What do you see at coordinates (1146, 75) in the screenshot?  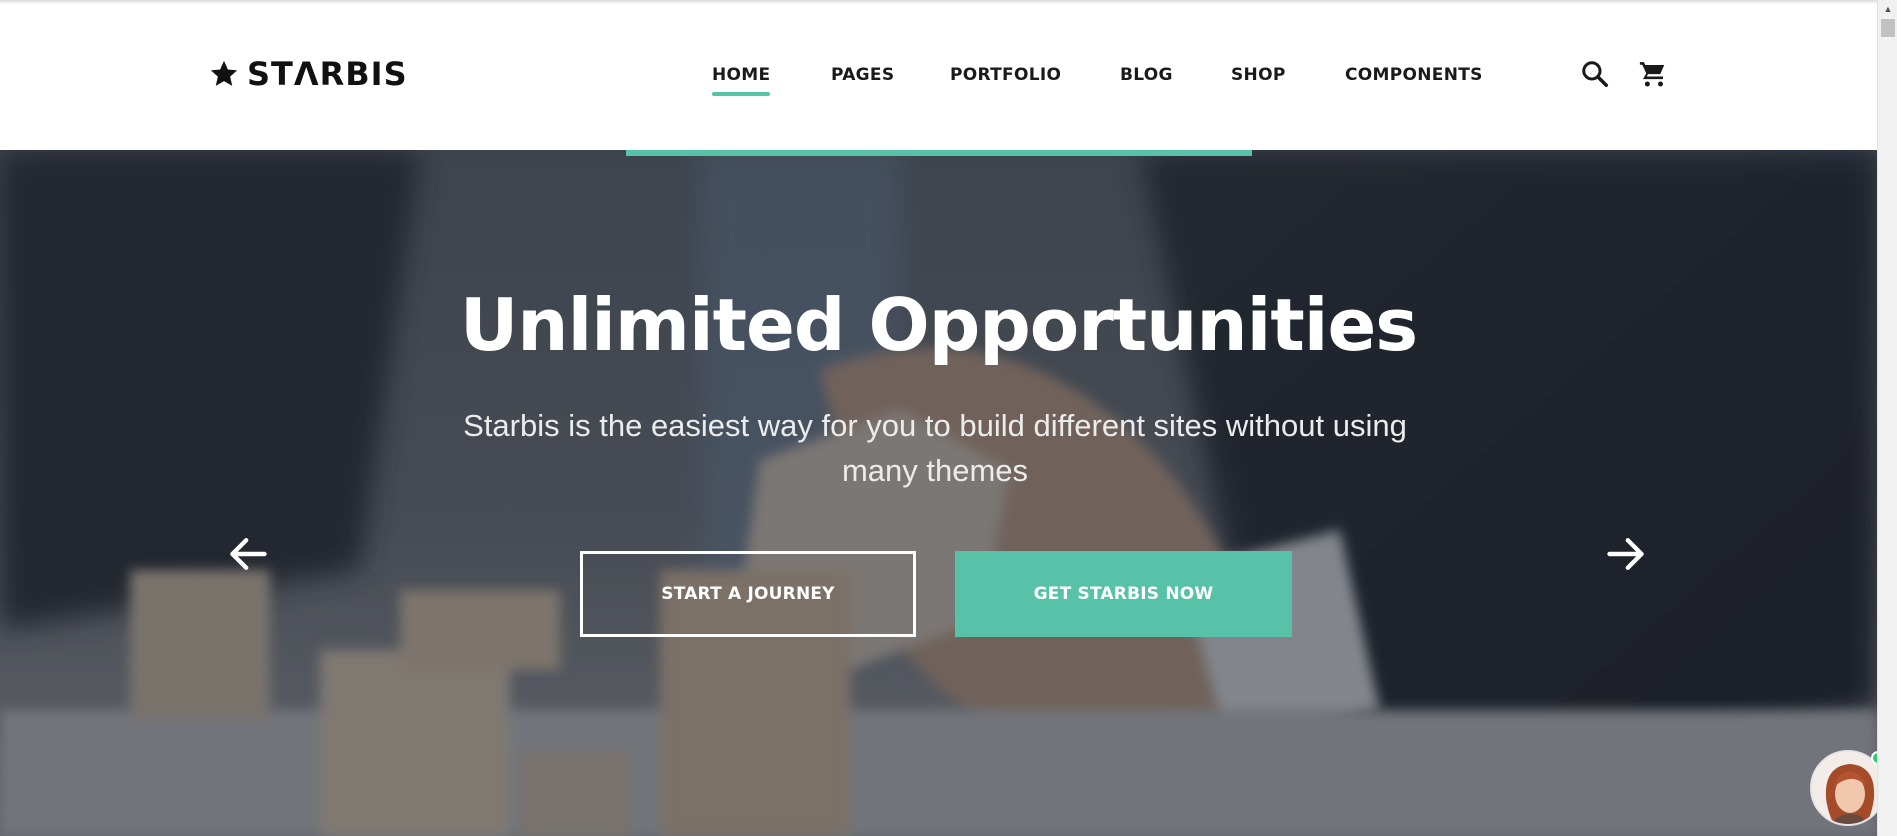 I see `nav-item-blog: BLOG` at bounding box center [1146, 75].